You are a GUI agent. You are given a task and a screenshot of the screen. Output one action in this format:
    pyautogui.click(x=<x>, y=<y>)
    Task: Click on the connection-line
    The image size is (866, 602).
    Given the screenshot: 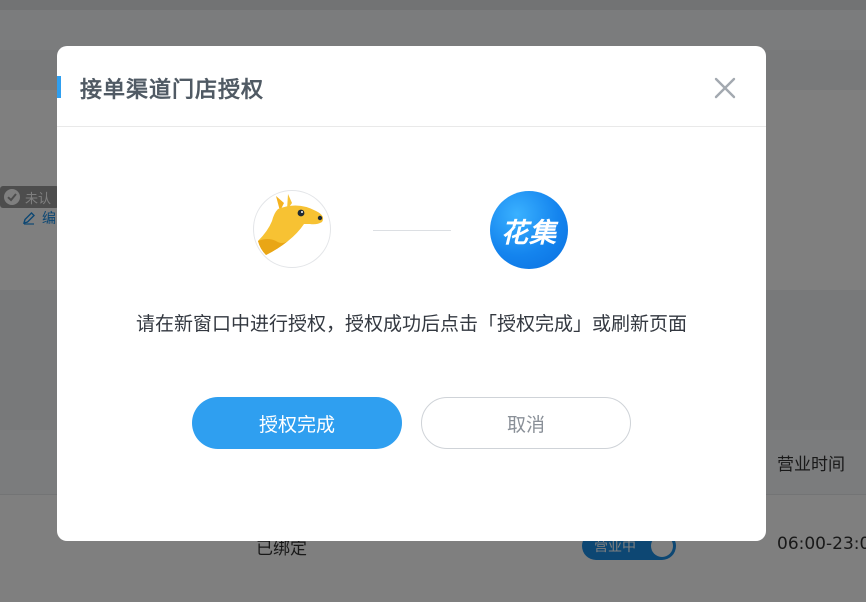 What is the action you would take?
    pyautogui.click(x=412, y=230)
    